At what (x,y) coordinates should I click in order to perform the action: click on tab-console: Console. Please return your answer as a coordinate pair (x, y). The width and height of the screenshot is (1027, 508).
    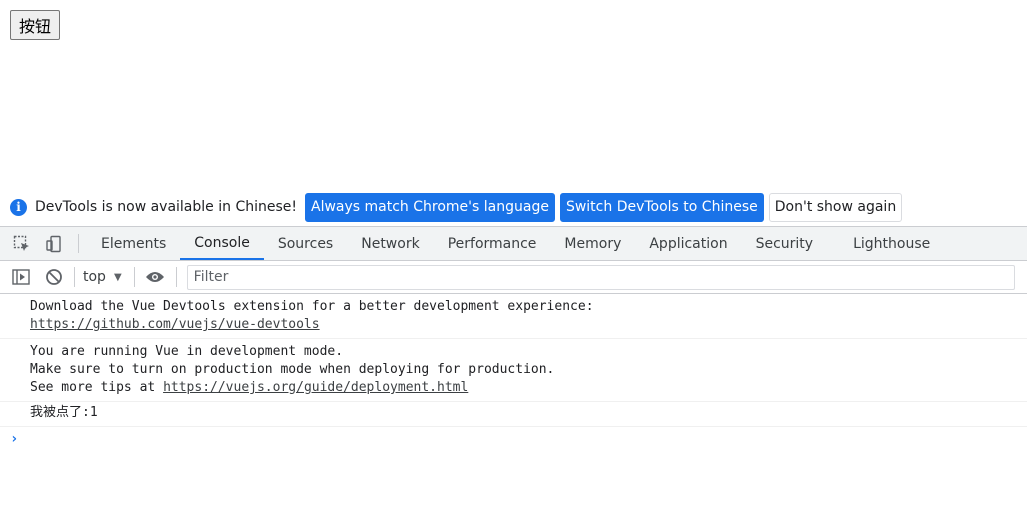
    Looking at the image, I should click on (222, 243).